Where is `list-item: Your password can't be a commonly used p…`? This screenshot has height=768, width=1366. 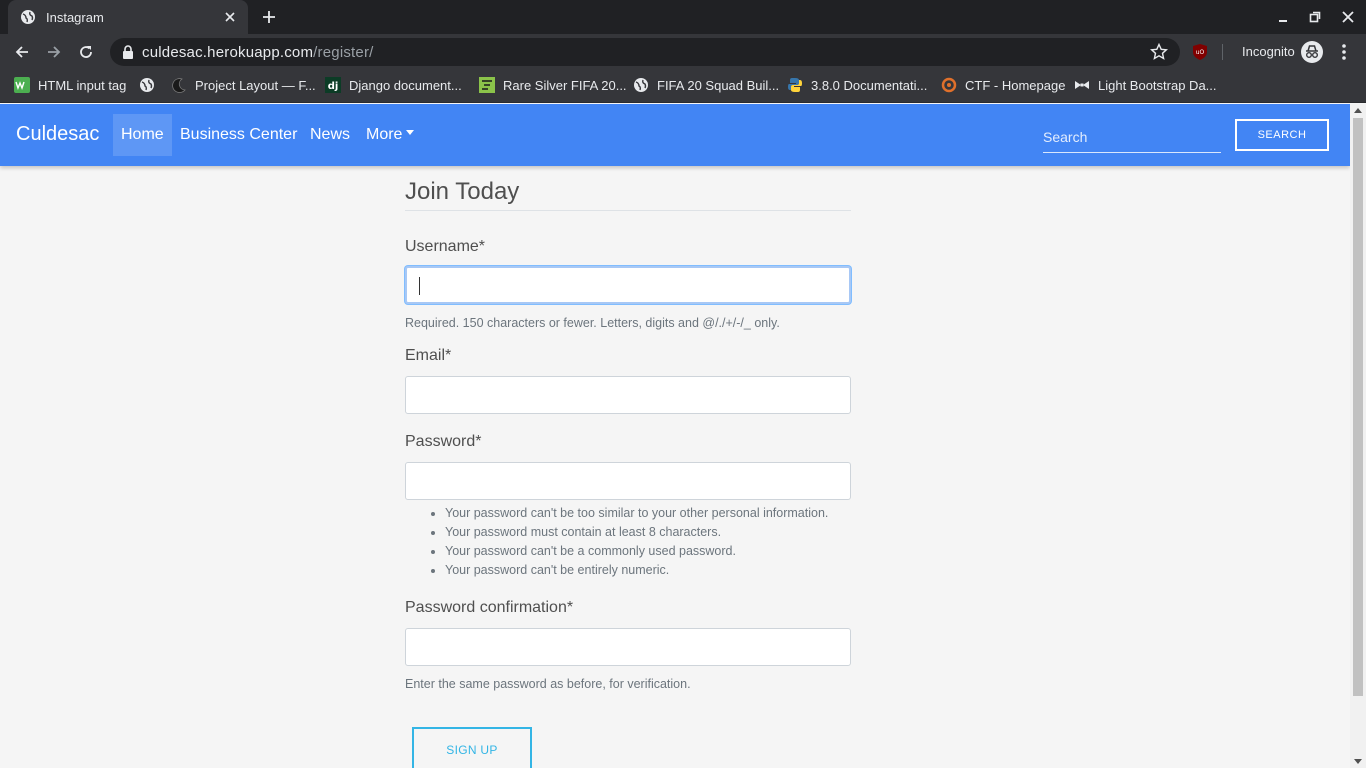 list-item: Your password can't be a commonly used p… is located at coordinates (636, 551).